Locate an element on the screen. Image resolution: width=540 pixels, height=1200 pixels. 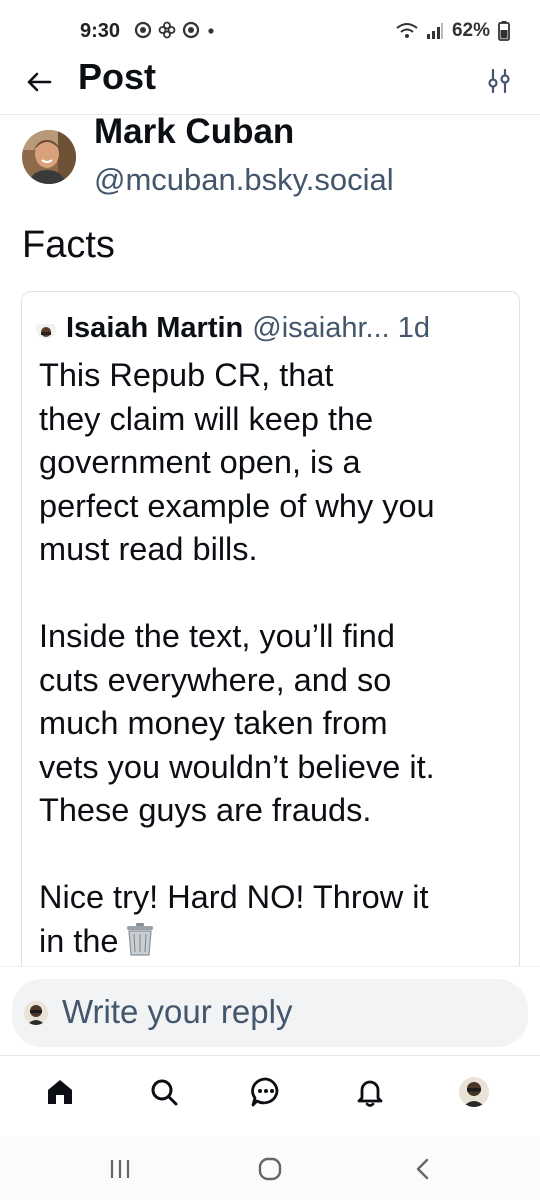
home-circle-icon is located at coordinates (270, 1169).